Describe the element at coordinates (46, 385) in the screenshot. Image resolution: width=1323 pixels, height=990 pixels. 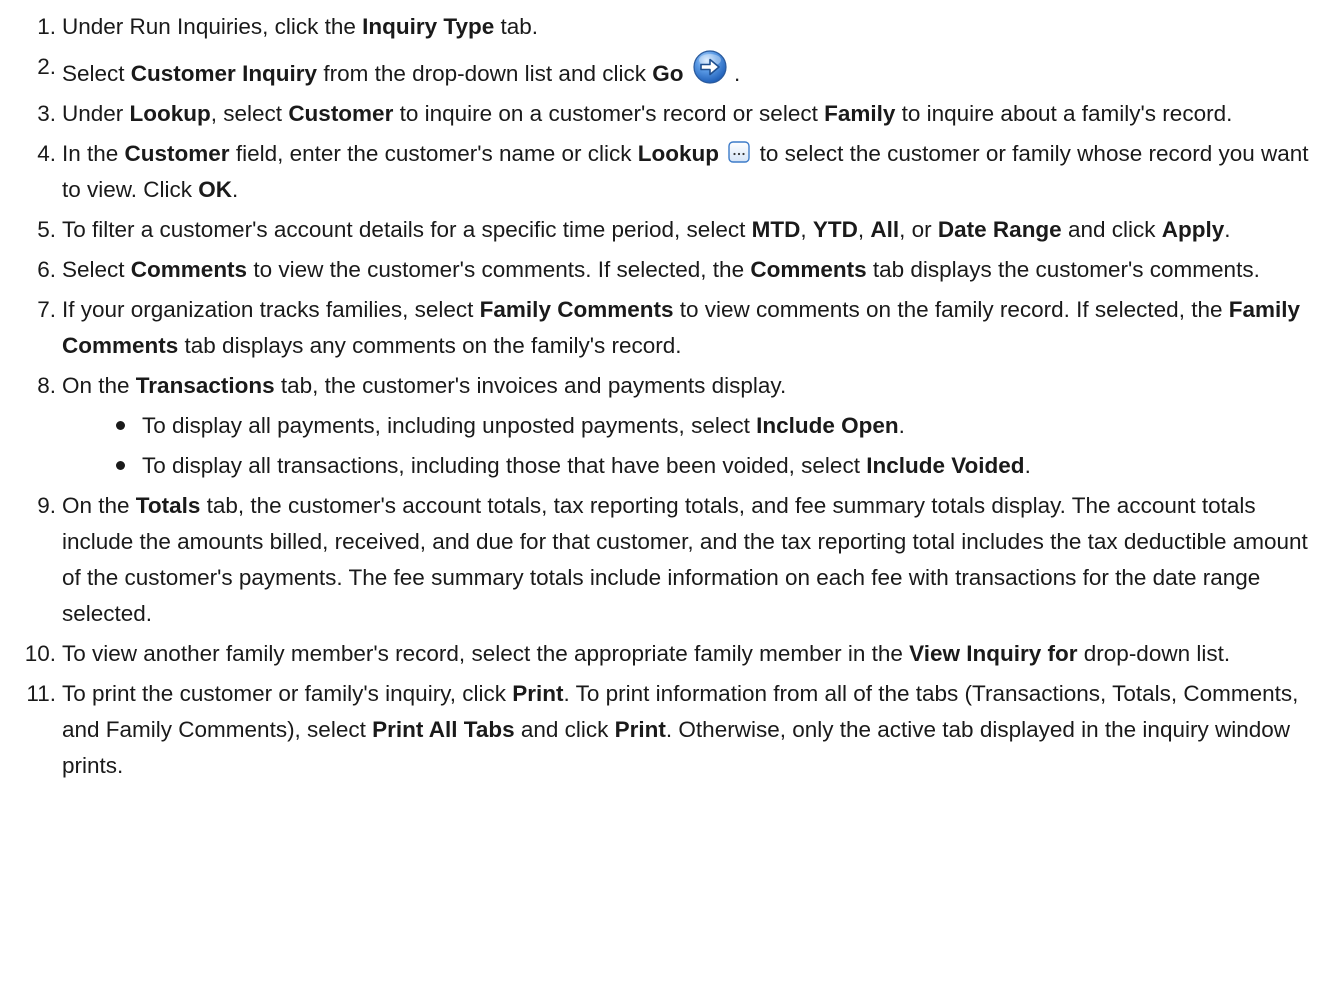
I see `step-number: 8.` at that location.